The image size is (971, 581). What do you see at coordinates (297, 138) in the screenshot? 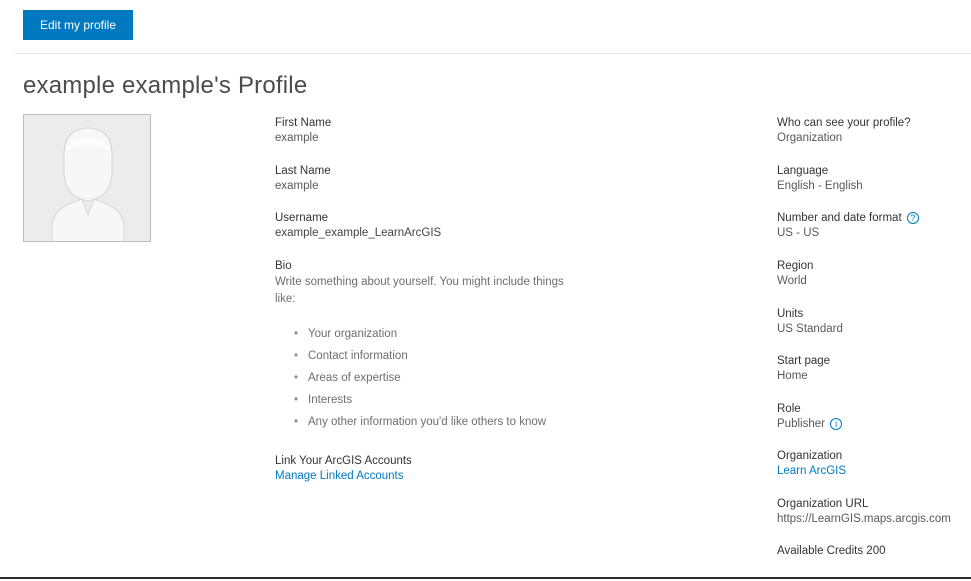
I see `first-name-value: example` at bounding box center [297, 138].